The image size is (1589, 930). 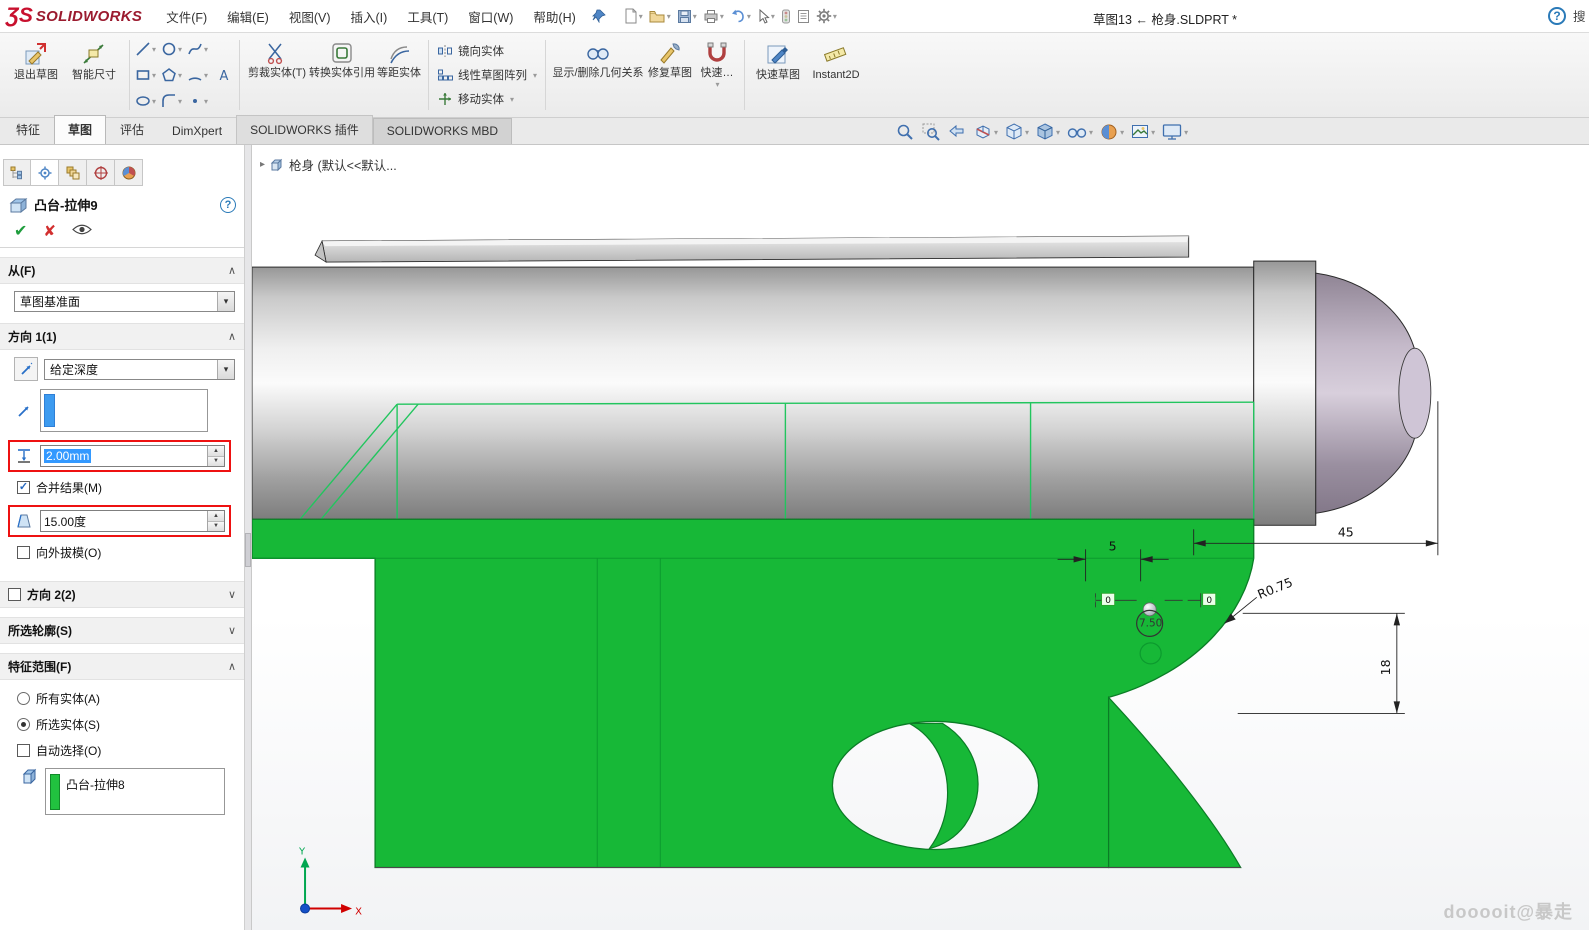 What do you see at coordinates (1346, 531) in the screenshot?
I see `dimension-45-text: 45` at bounding box center [1346, 531].